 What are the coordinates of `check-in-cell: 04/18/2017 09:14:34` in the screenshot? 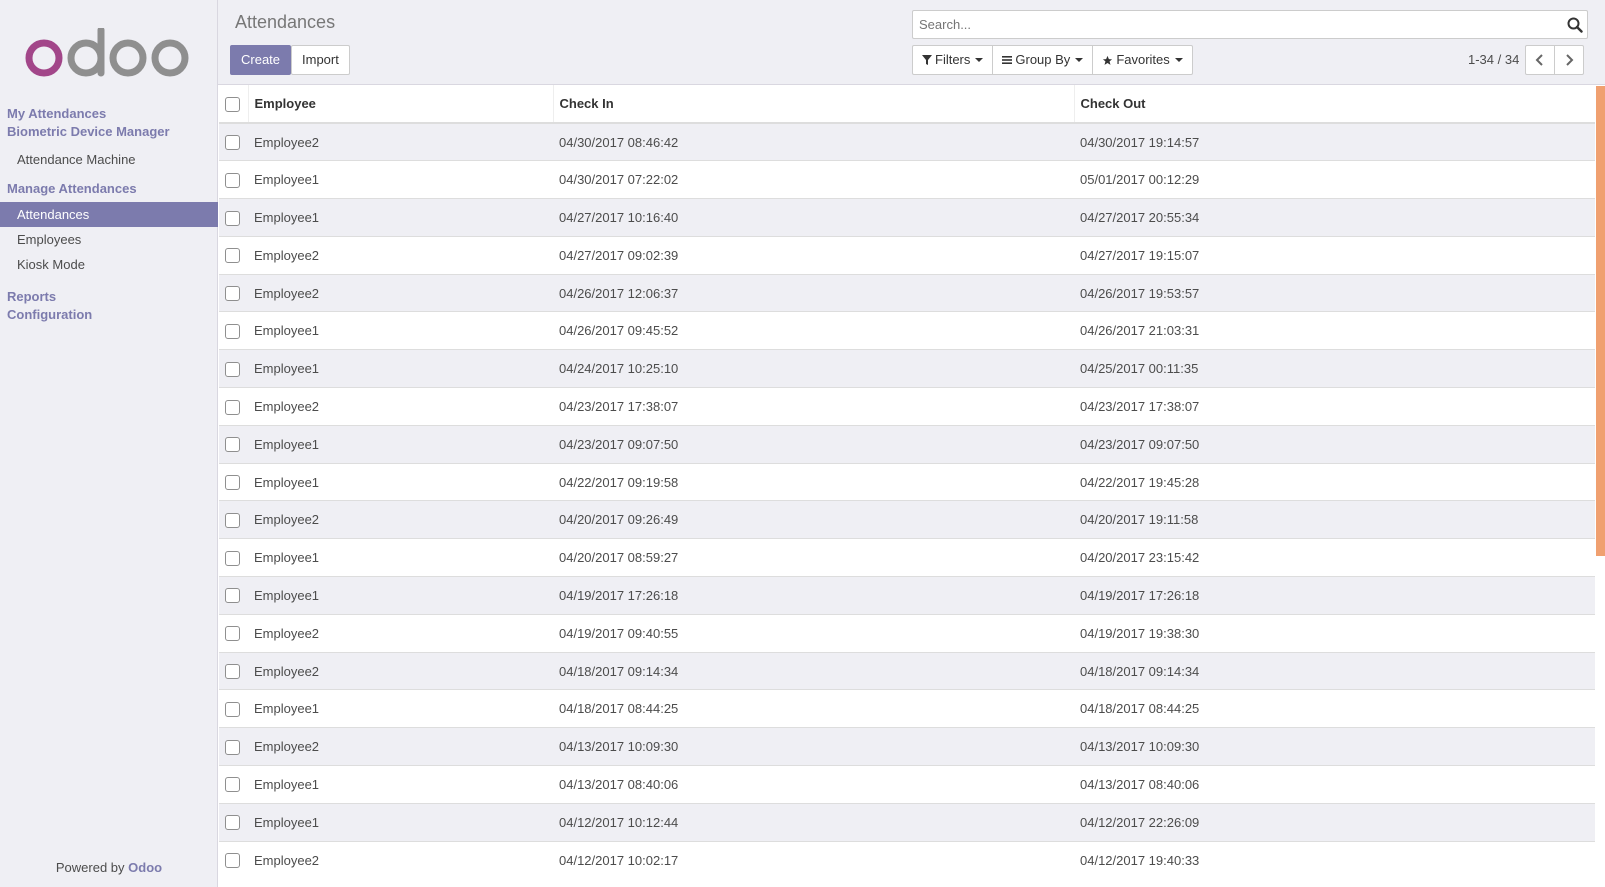 It's located at (813, 670).